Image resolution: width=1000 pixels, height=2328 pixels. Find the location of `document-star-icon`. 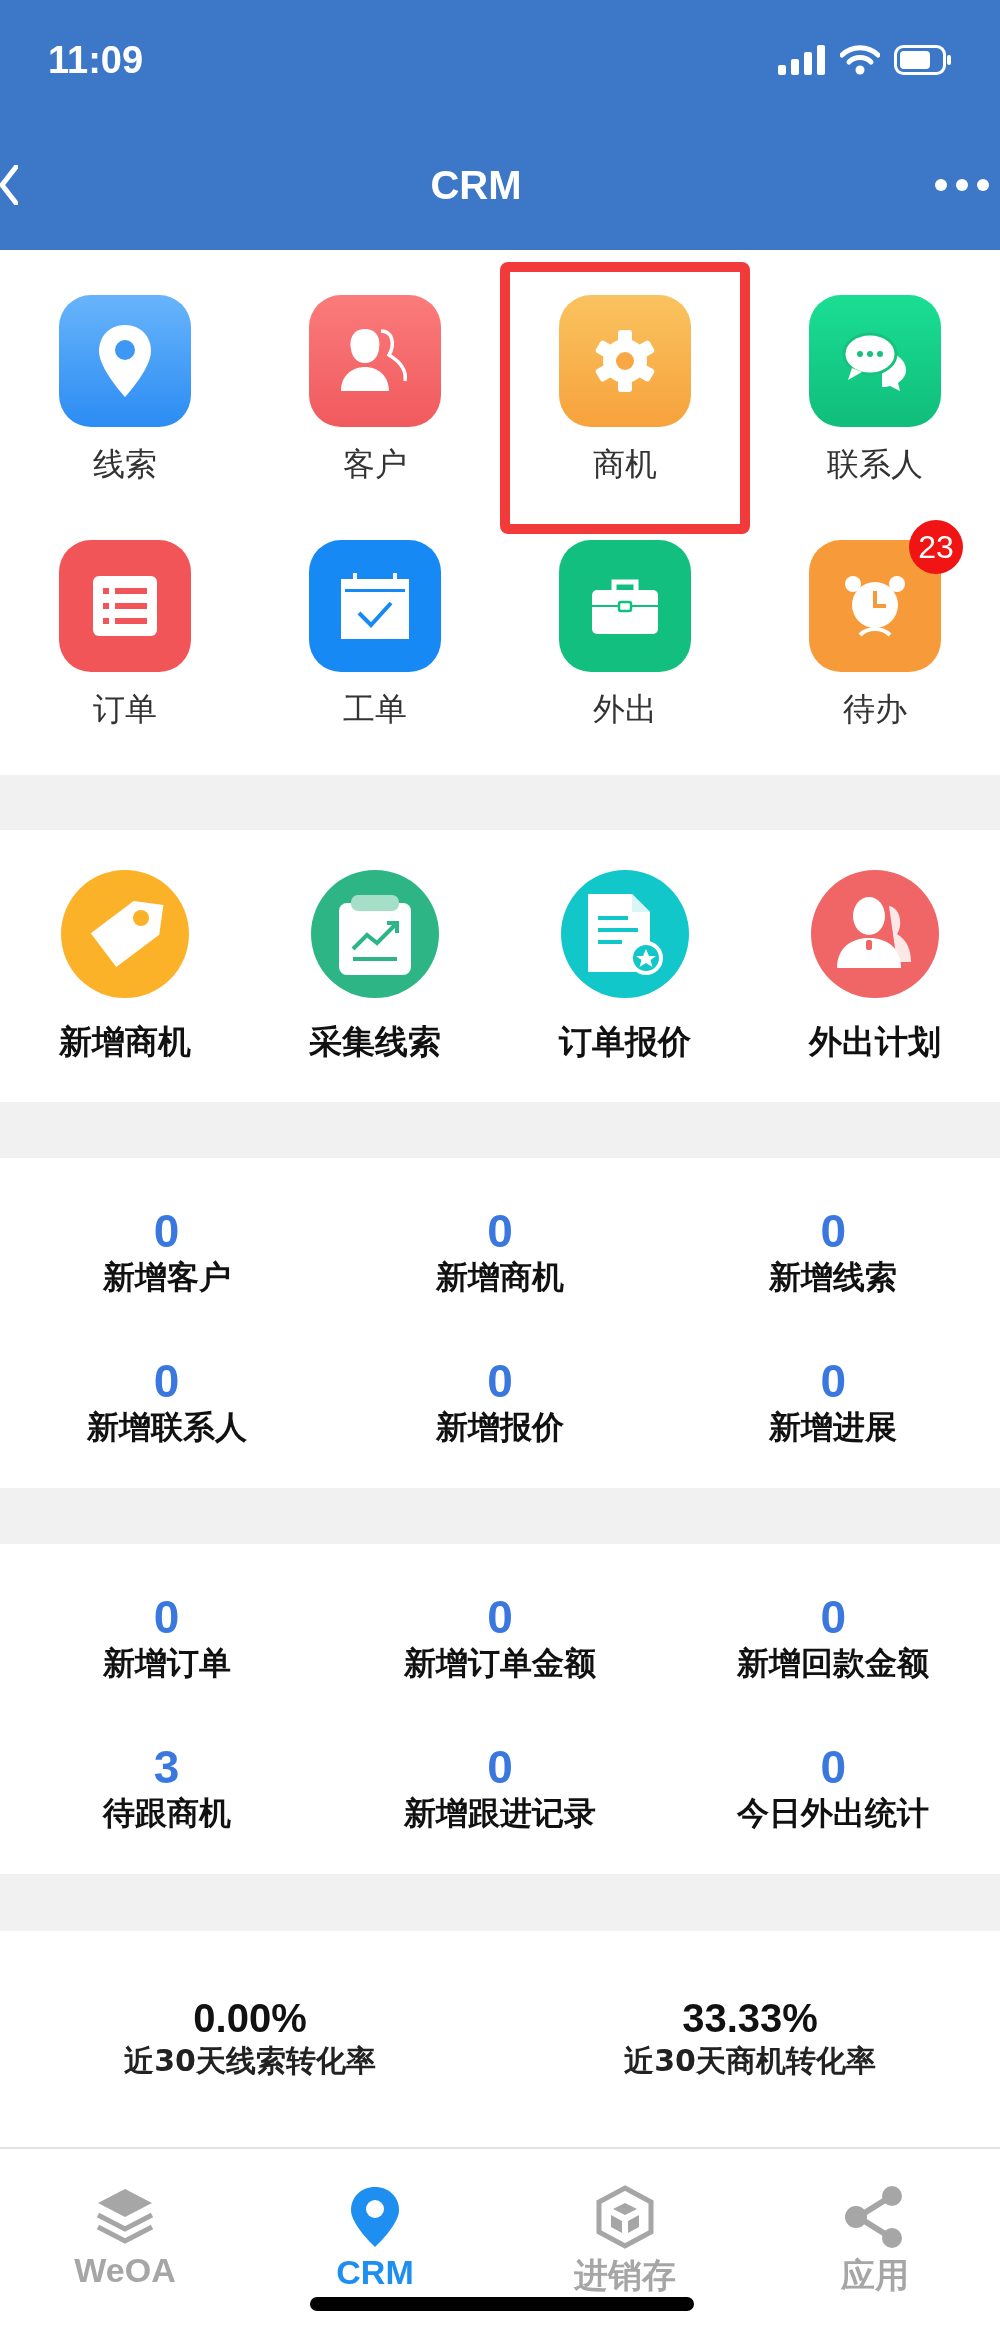

document-star-icon is located at coordinates (625, 934).